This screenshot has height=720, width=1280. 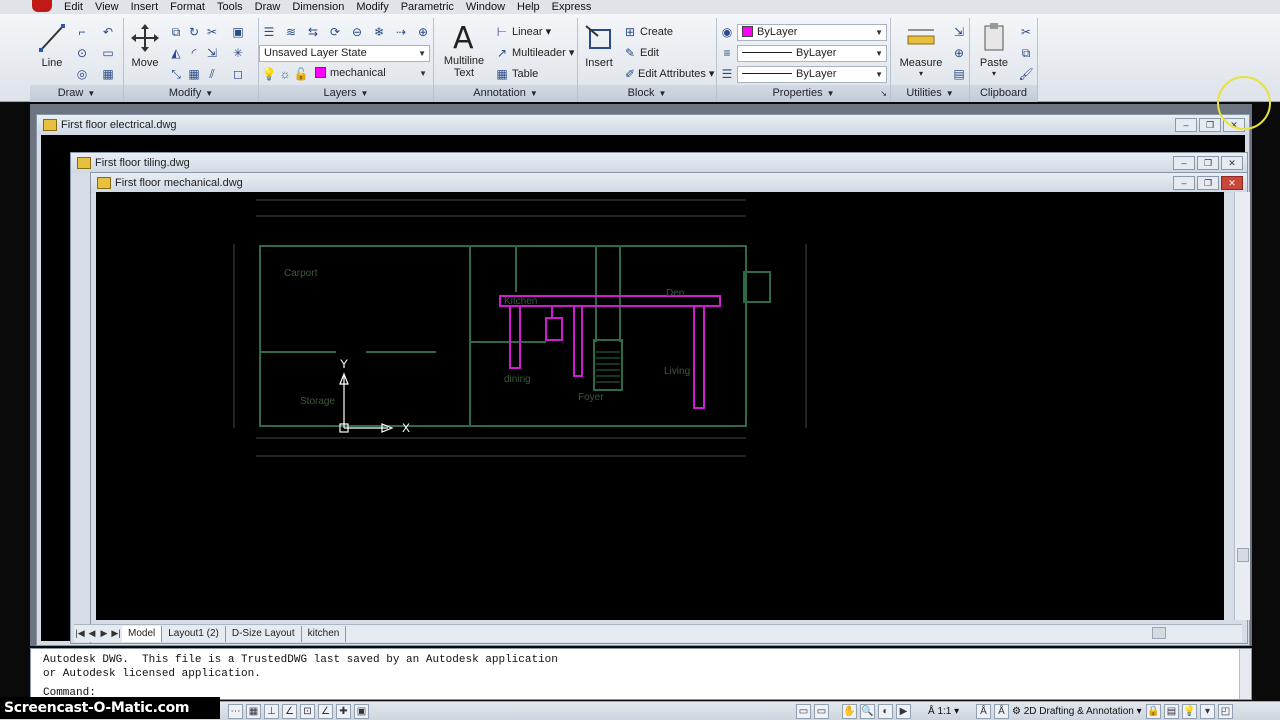 What do you see at coordinates (318, 7) in the screenshot?
I see `menu-dimension: Dimension` at bounding box center [318, 7].